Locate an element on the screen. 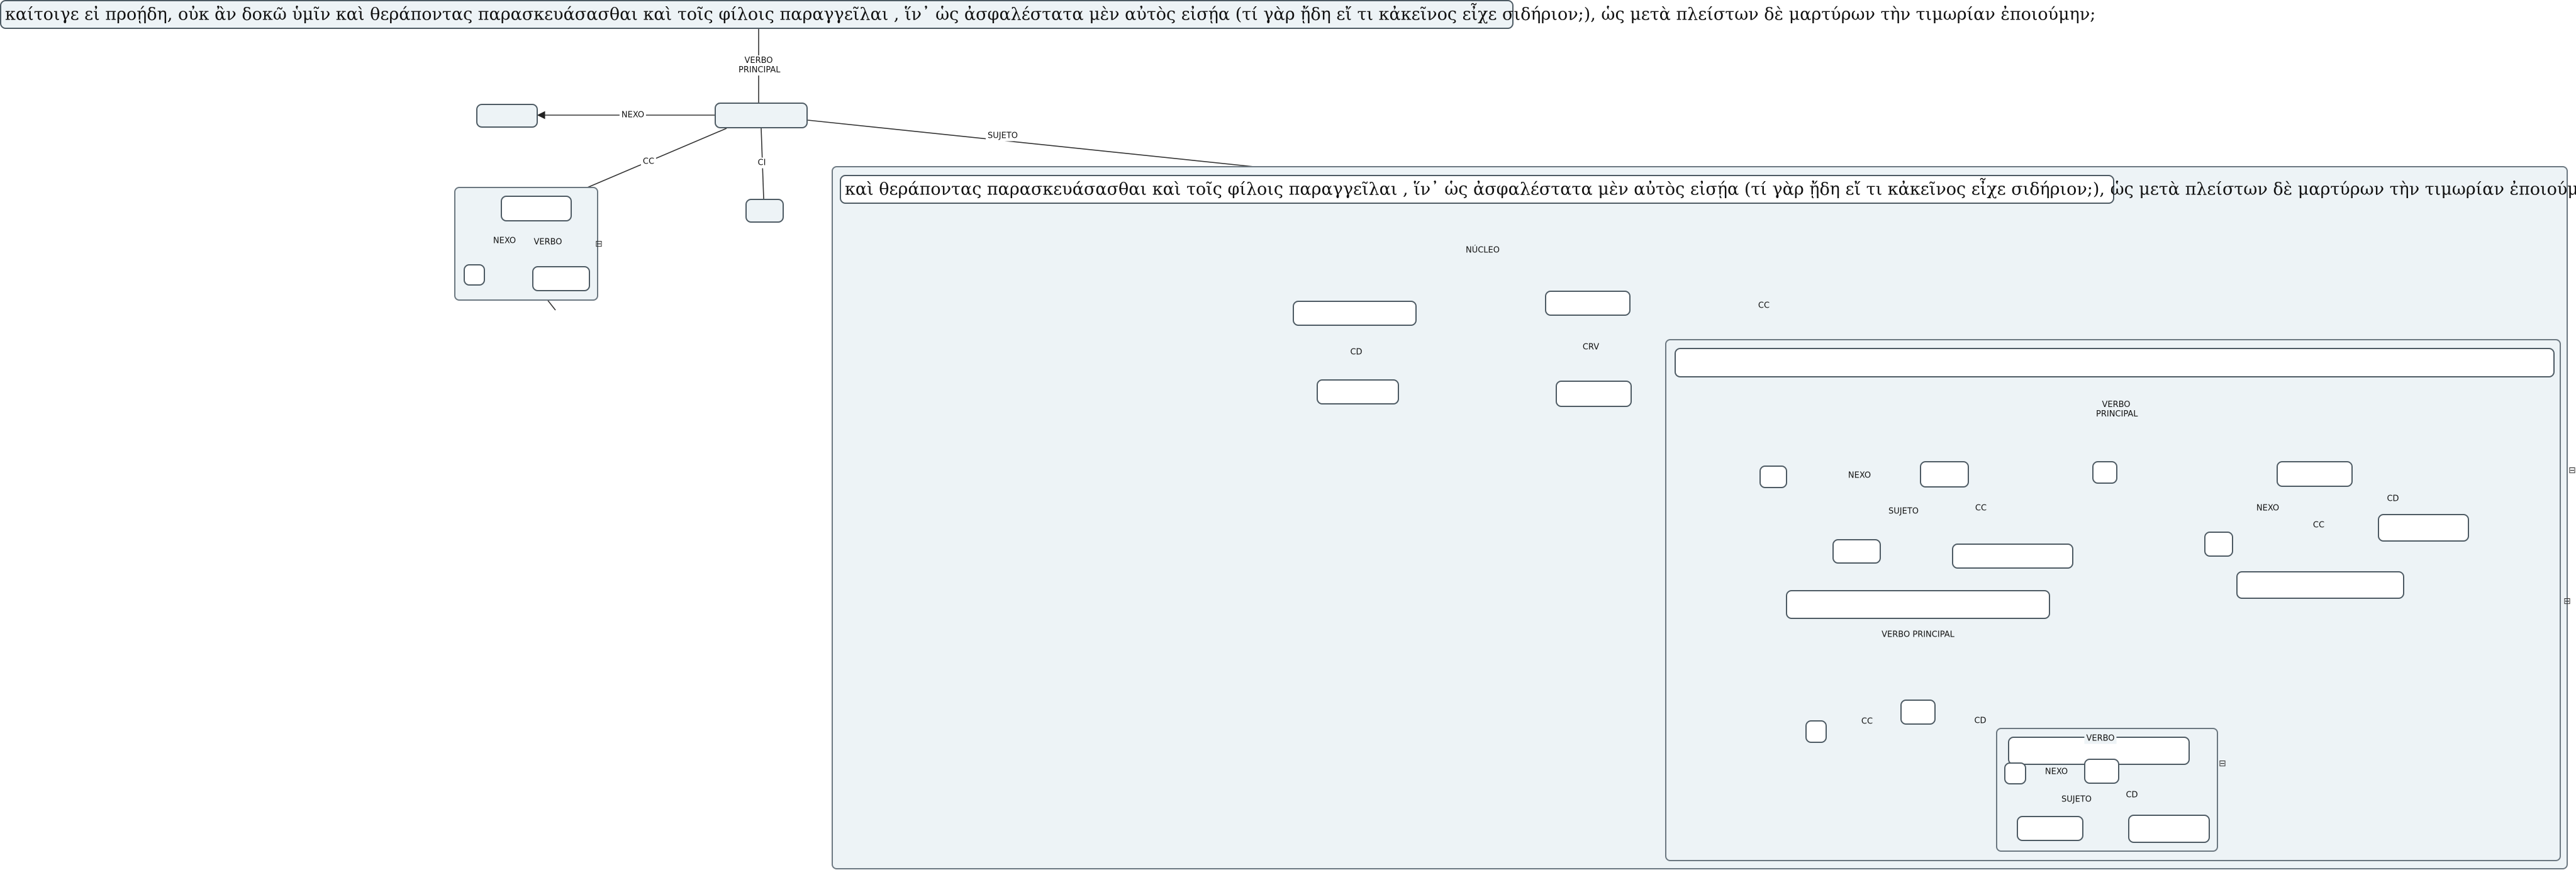 The width and height of the screenshot is (2576, 870). lower-sentence-node is located at coordinates (1918, 604).